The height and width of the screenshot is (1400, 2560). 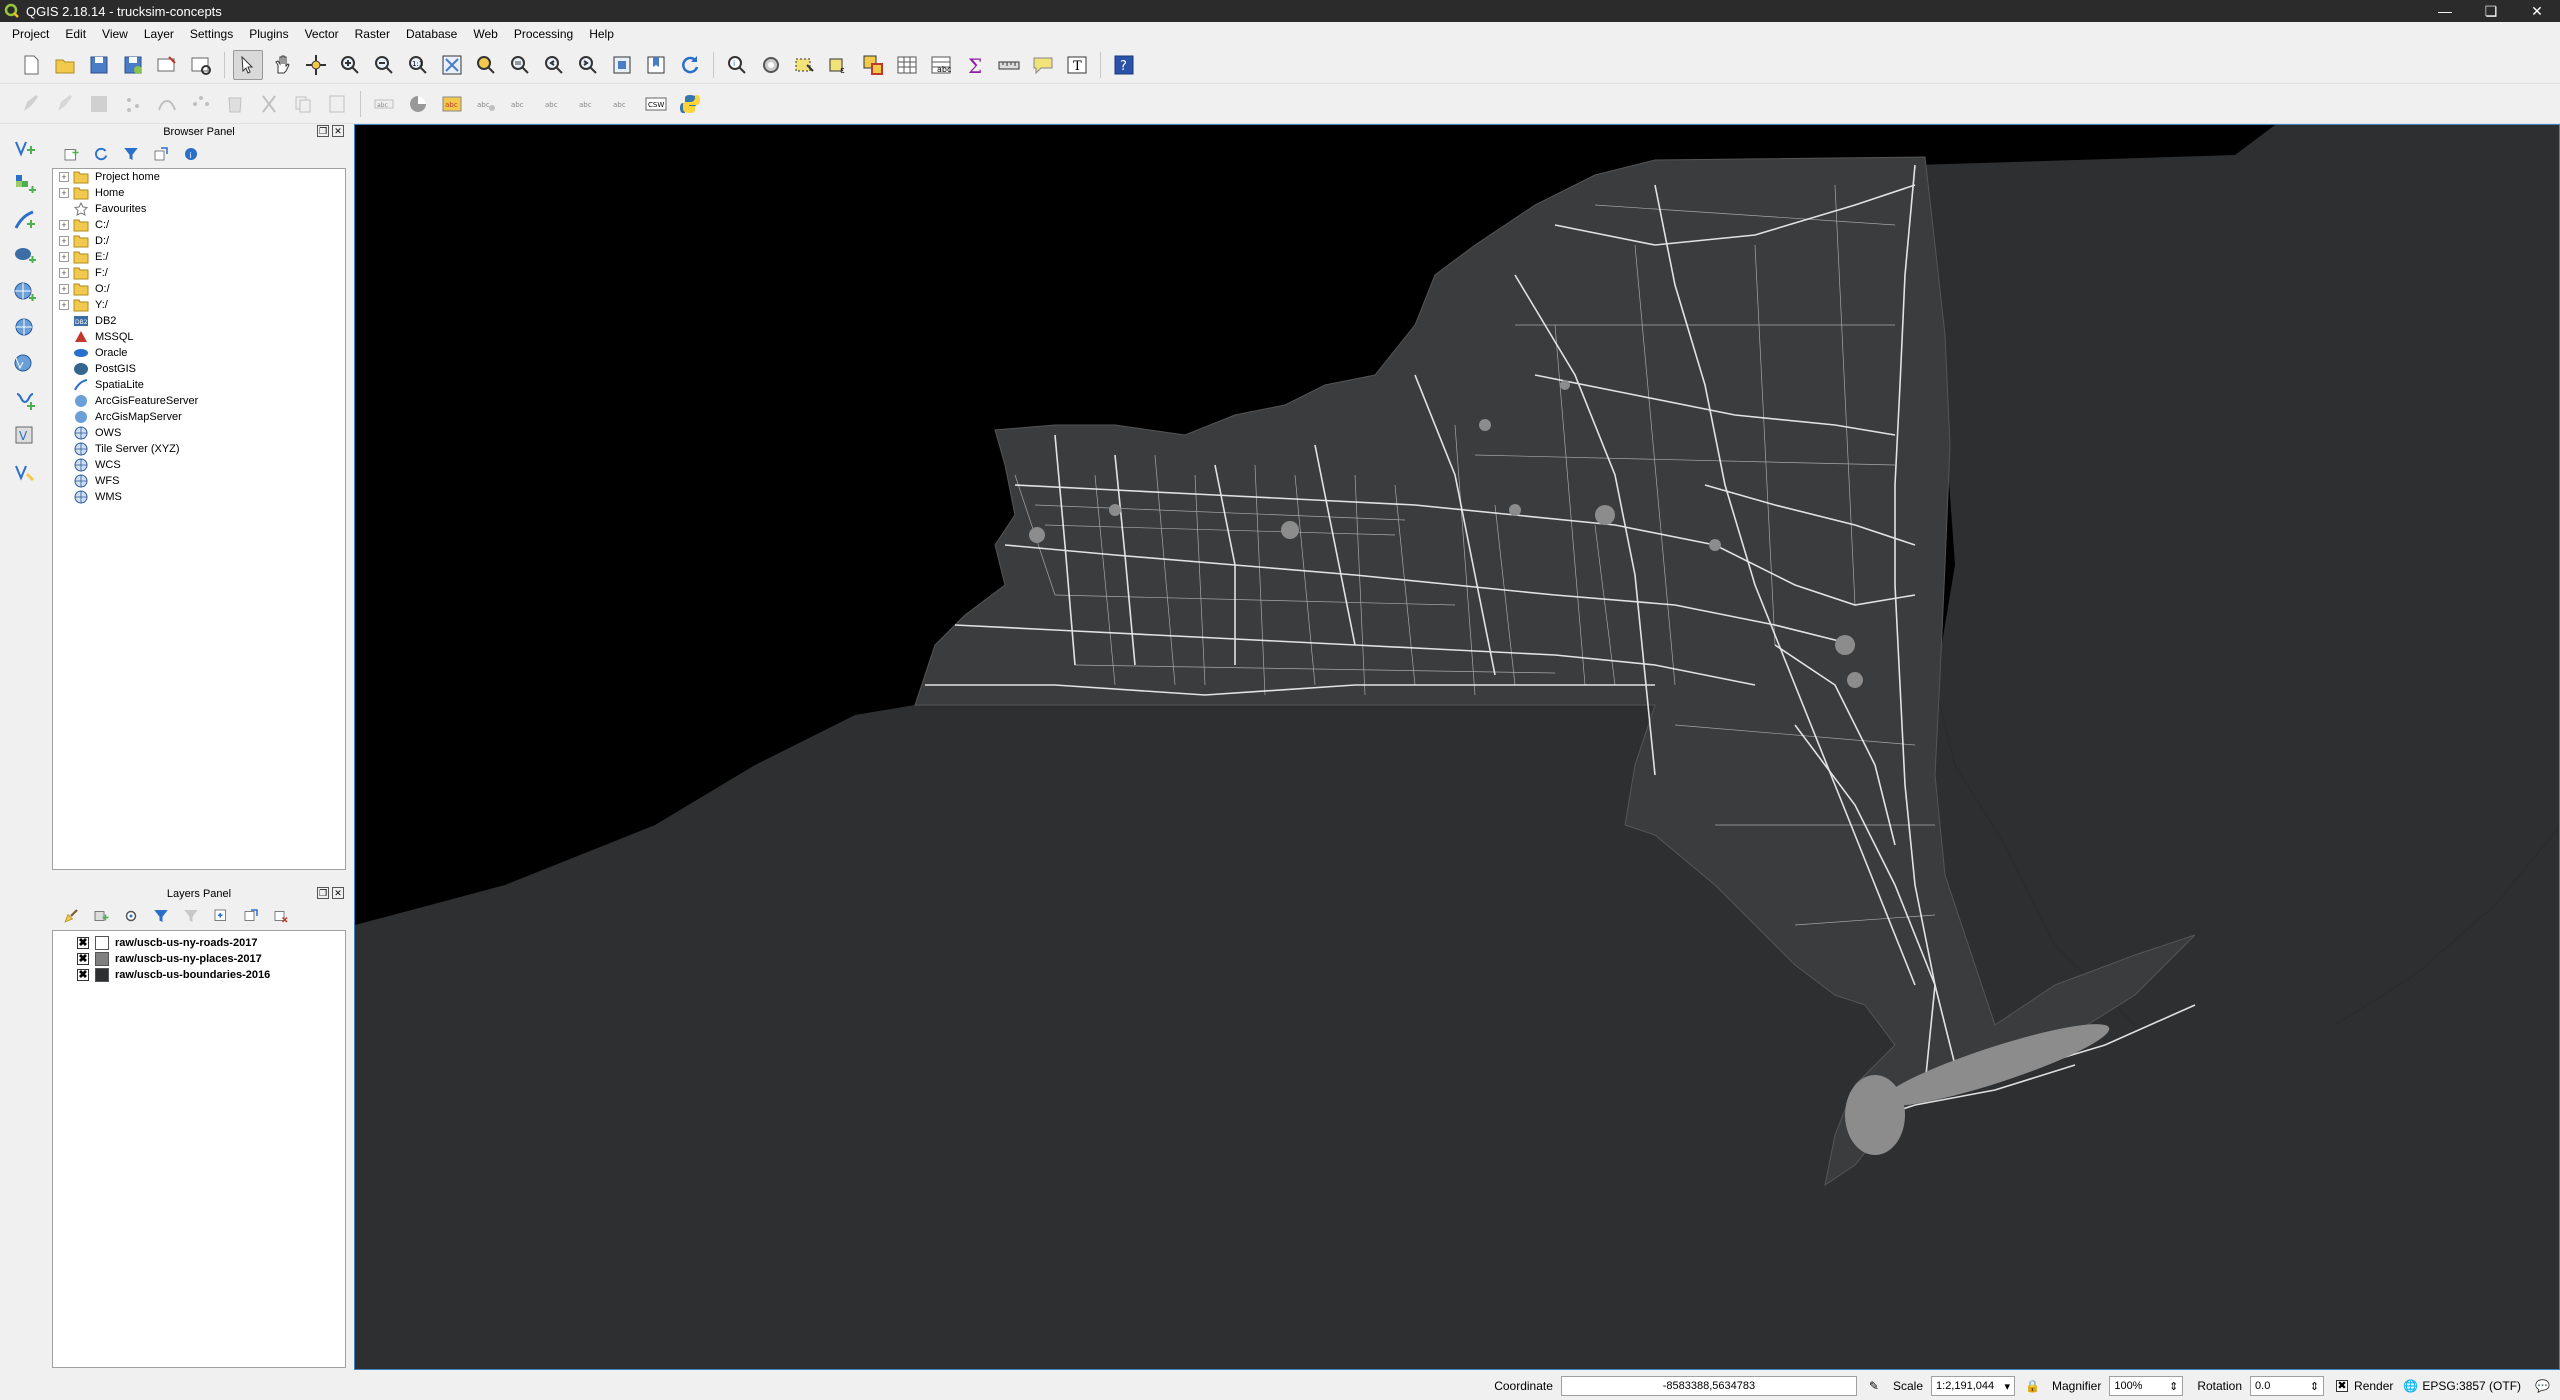 What do you see at coordinates (75, 34) in the screenshot?
I see `menu-edit: Edit` at bounding box center [75, 34].